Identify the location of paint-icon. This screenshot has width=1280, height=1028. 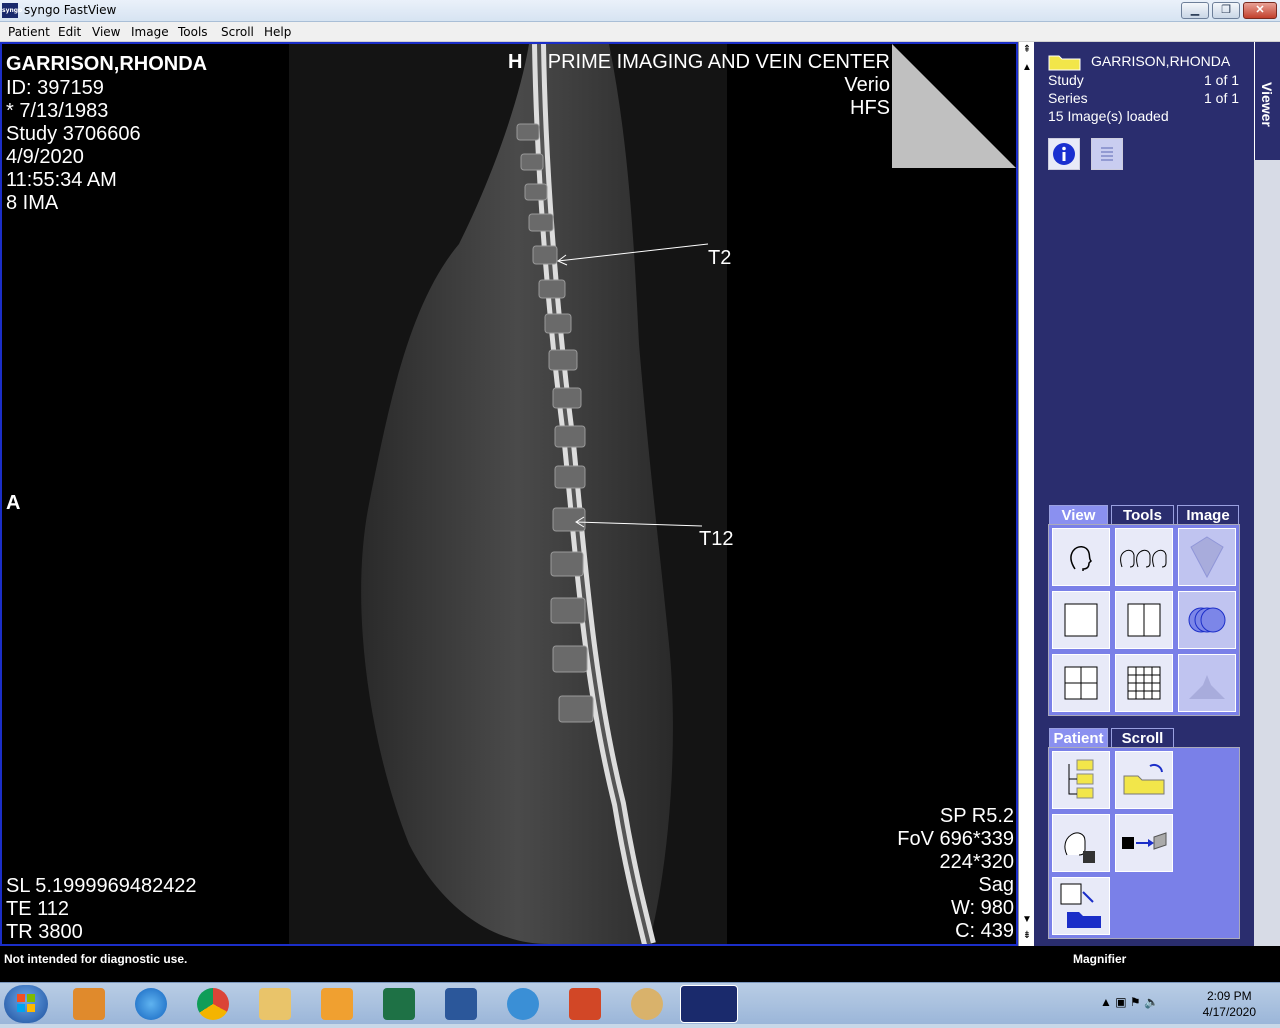
(647, 1004).